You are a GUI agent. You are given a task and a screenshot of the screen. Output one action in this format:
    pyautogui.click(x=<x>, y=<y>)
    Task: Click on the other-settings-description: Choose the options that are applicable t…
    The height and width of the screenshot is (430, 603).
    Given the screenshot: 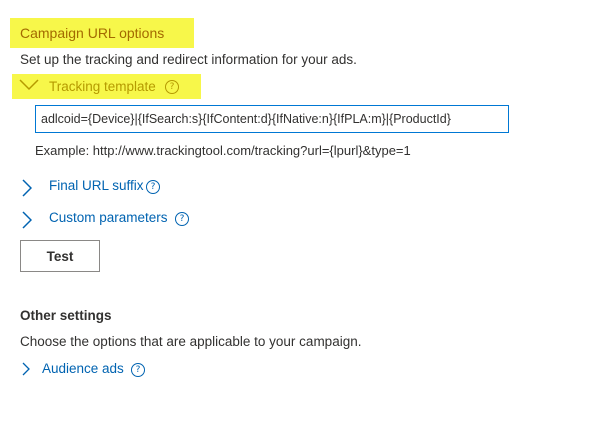 What is the action you would take?
    pyautogui.click(x=191, y=341)
    